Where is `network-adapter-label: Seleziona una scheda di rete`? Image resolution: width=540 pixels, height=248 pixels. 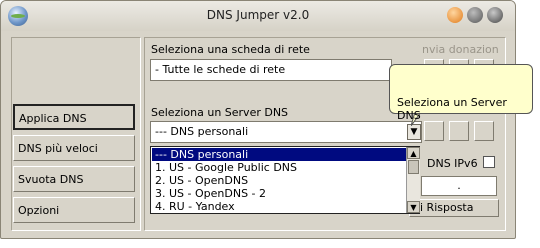
network-adapter-label: Seleziona una scheda di rete is located at coordinates (230, 49).